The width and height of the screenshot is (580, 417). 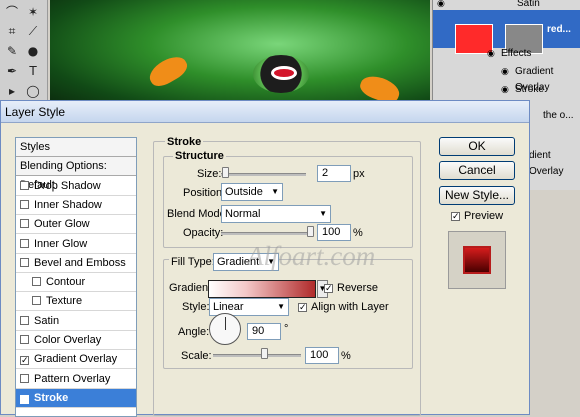 I want to click on size-input: 2, so click(x=334, y=173).